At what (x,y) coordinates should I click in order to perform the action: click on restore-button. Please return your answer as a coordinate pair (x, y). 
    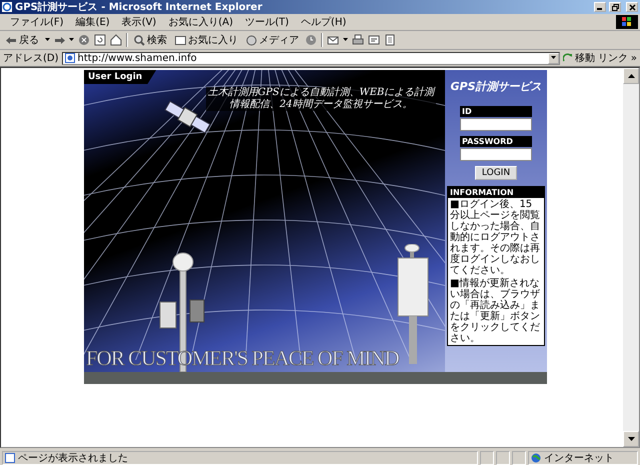
    Looking at the image, I should click on (615, 7).